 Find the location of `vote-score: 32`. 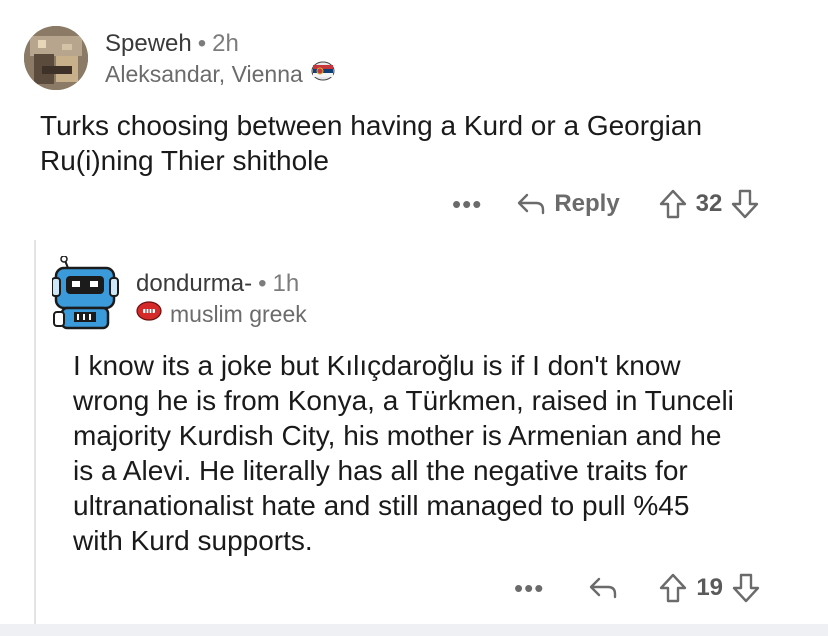

vote-score: 32 is located at coordinates (709, 203).